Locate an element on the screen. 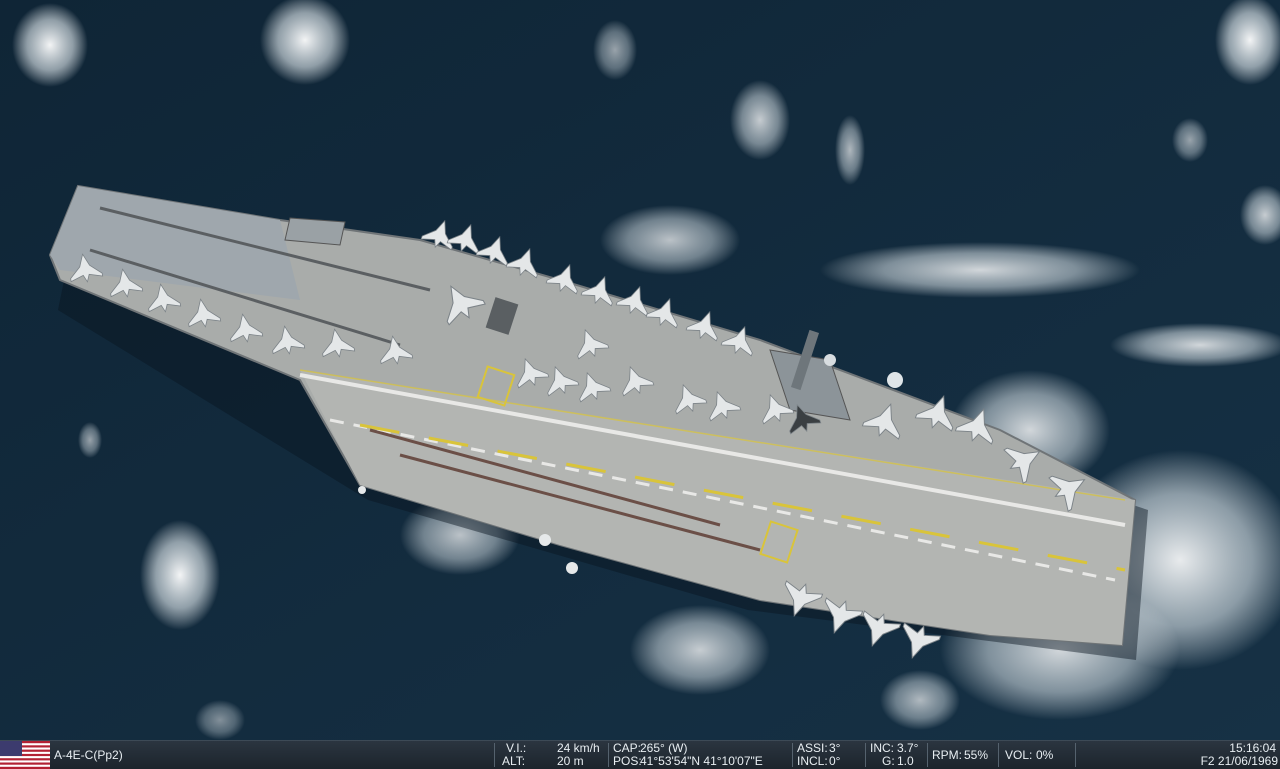 This screenshot has height=769, width=1280. mission-date: F2 21/06/1969 is located at coordinates (1239, 761).